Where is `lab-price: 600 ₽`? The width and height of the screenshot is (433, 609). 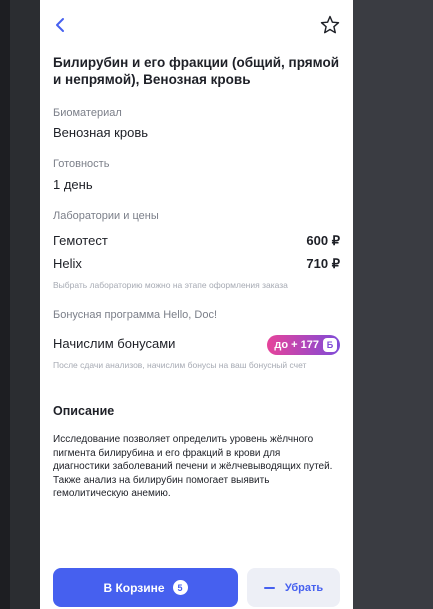
lab-price: 600 ₽ is located at coordinates (323, 240).